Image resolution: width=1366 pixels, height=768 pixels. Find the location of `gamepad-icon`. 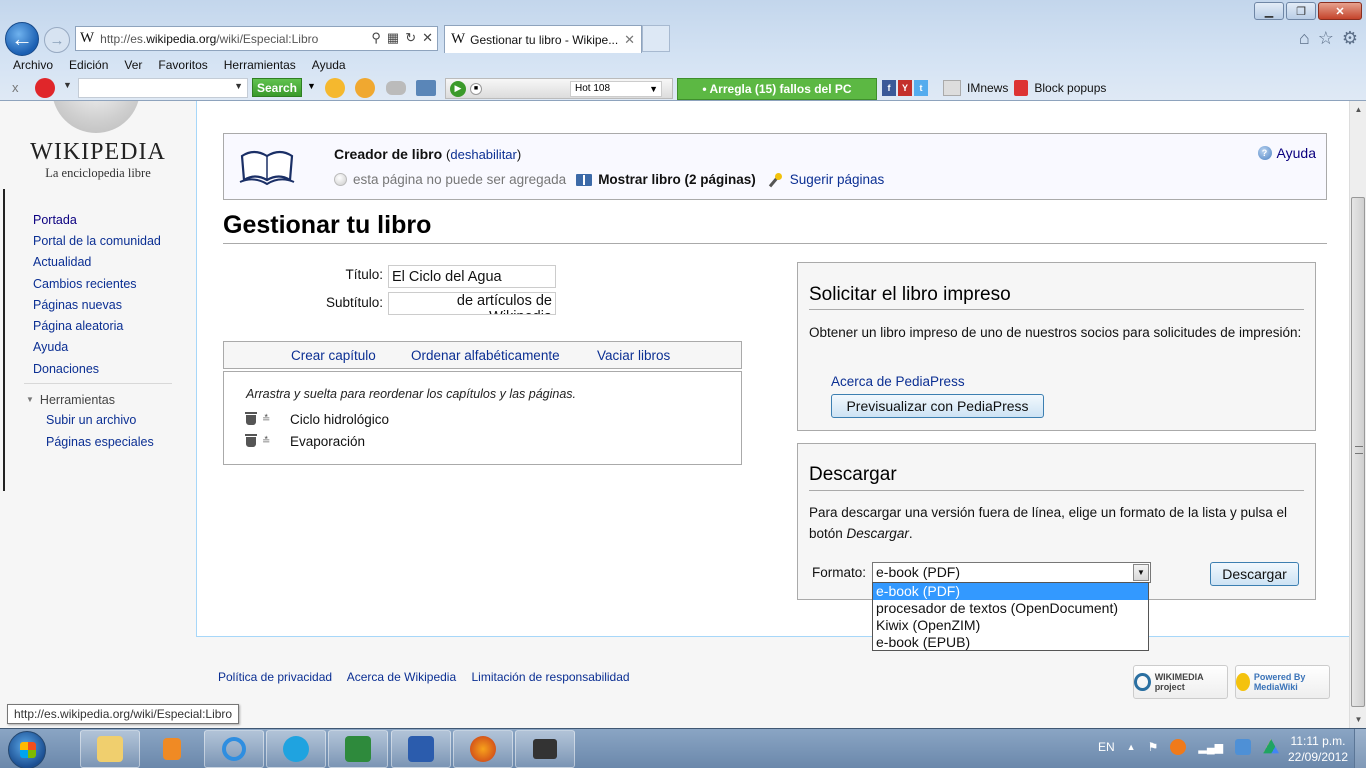

gamepad-icon is located at coordinates (396, 88).